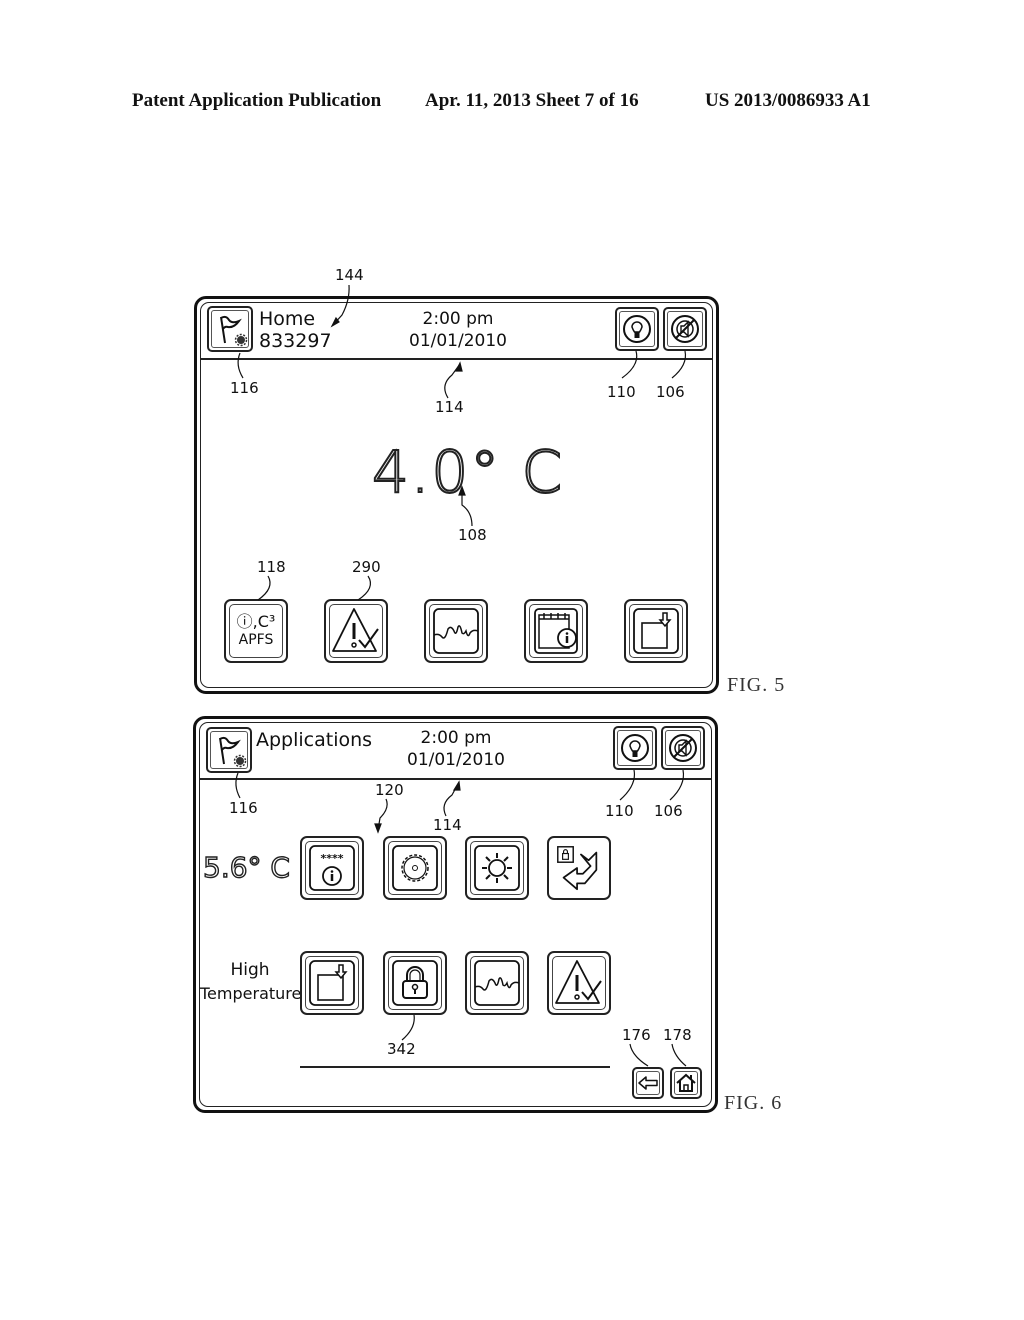  I want to click on fig5-app-calendar-button, so click(556, 631).